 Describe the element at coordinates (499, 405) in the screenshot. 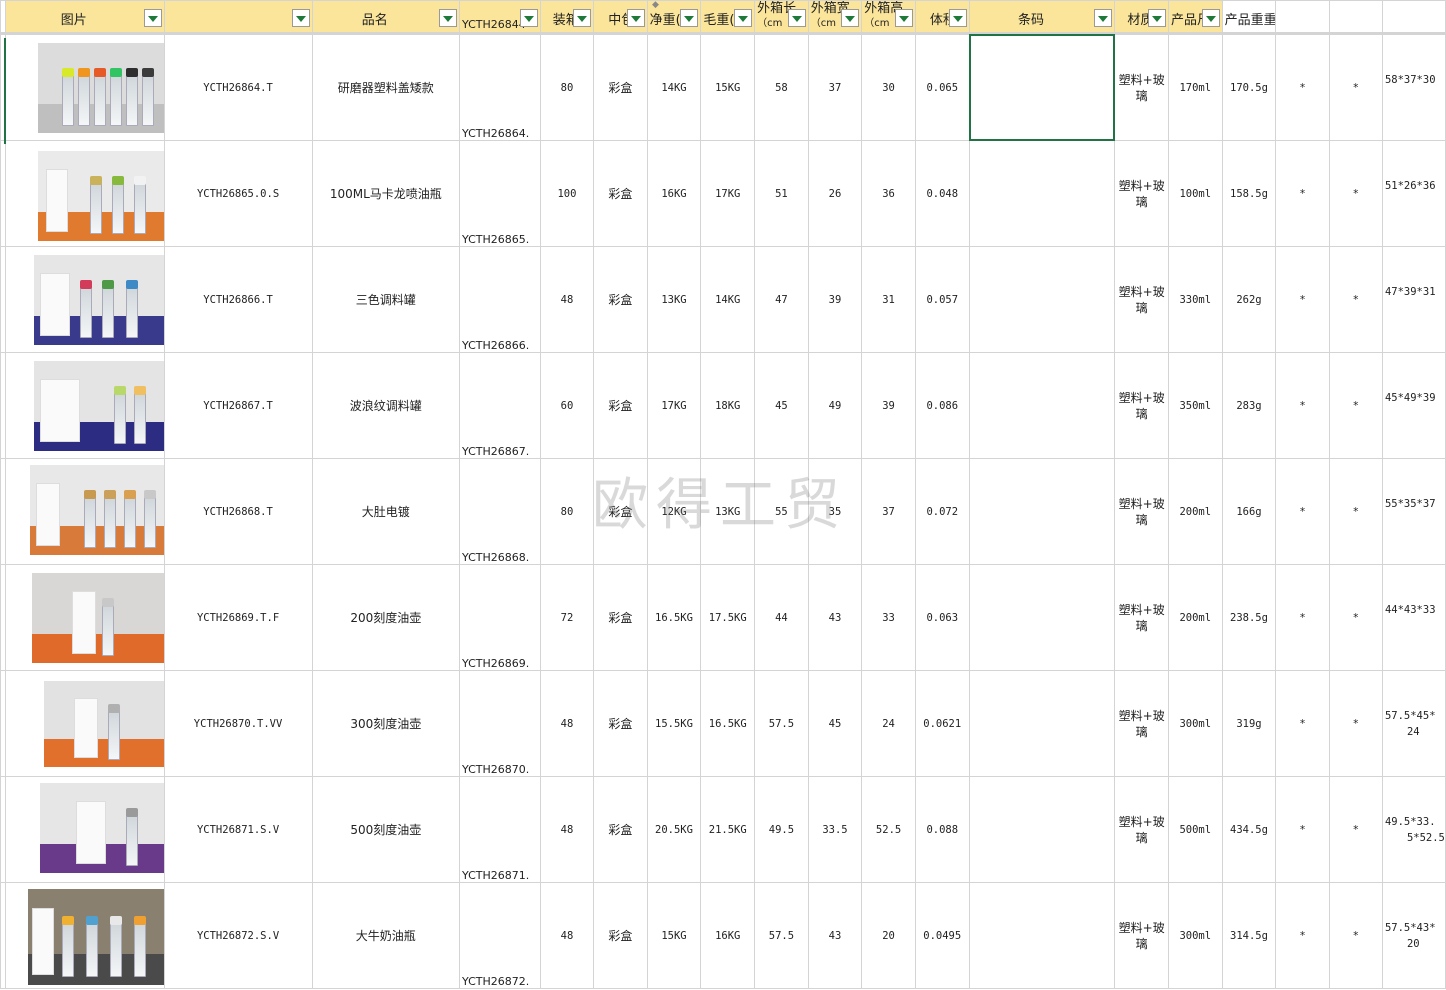

I see `ycth-code-cell: YCTH26867.` at that location.